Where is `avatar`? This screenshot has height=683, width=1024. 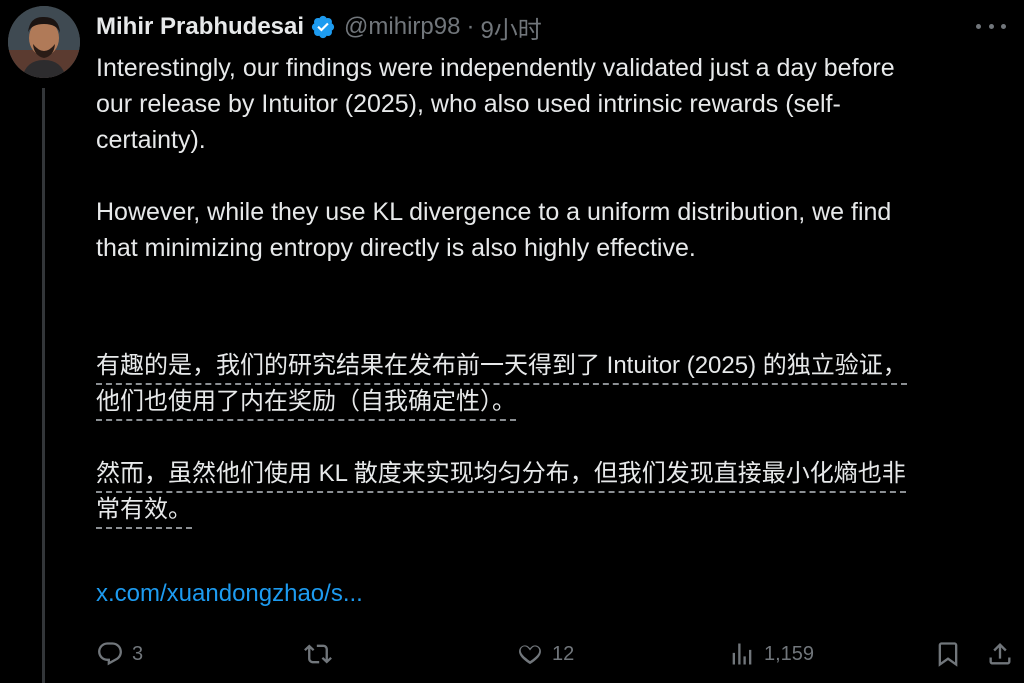 avatar is located at coordinates (44, 42).